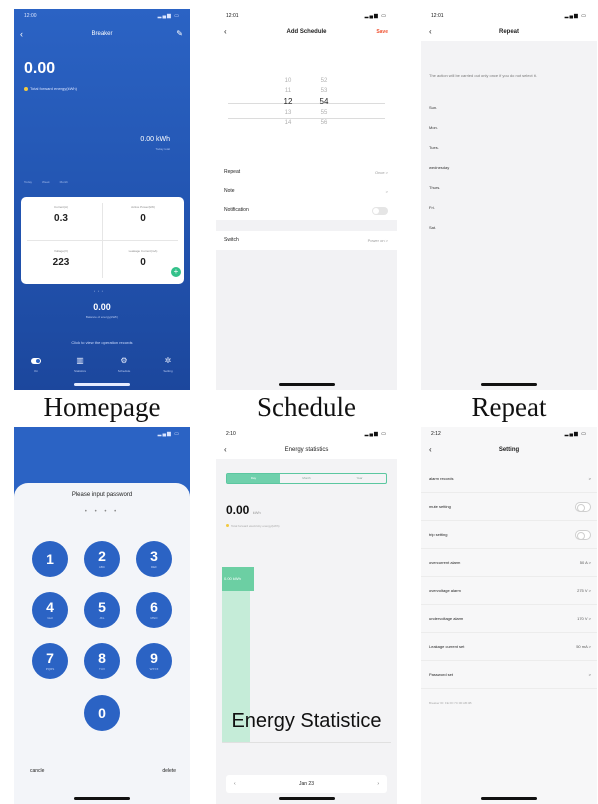 Image resolution: width=598 pixels, height=804 pixels. Describe the element at coordinates (50, 559) in the screenshot. I see `key-1: 1` at that location.